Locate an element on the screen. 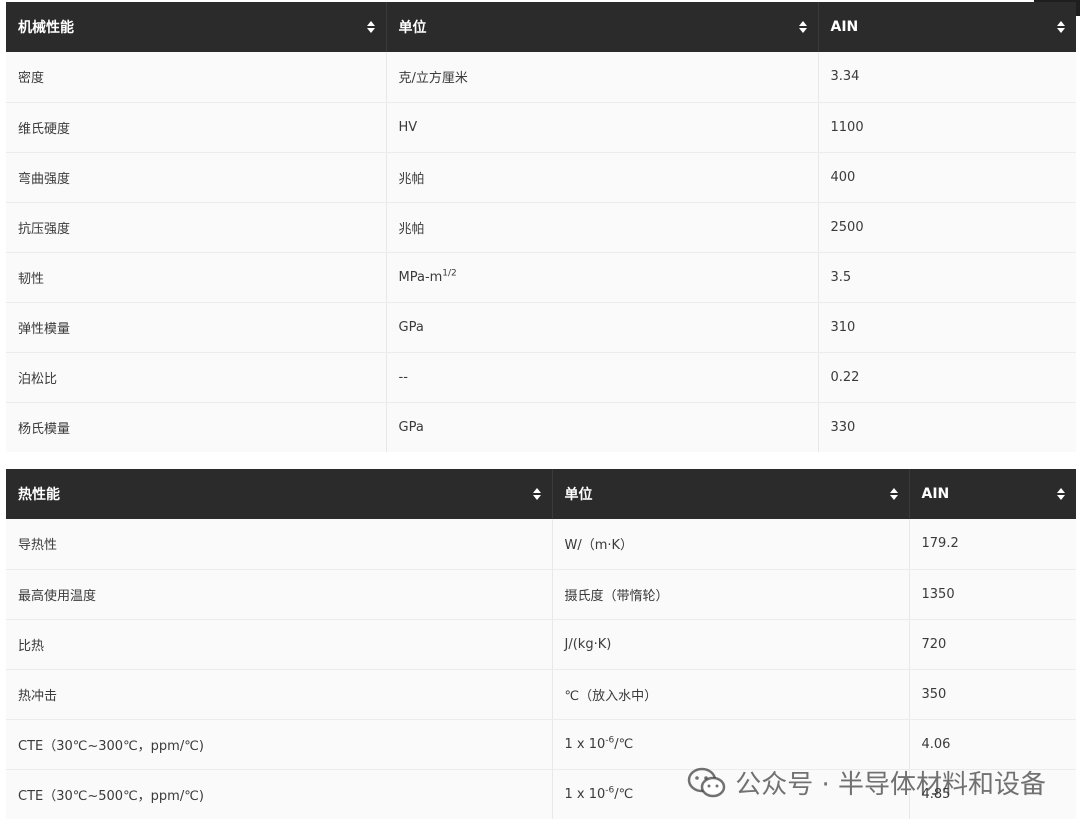 Image resolution: width=1080 pixels, height=827 pixels. table-header-row: 热性能 单位 AIN is located at coordinates (541, 494).